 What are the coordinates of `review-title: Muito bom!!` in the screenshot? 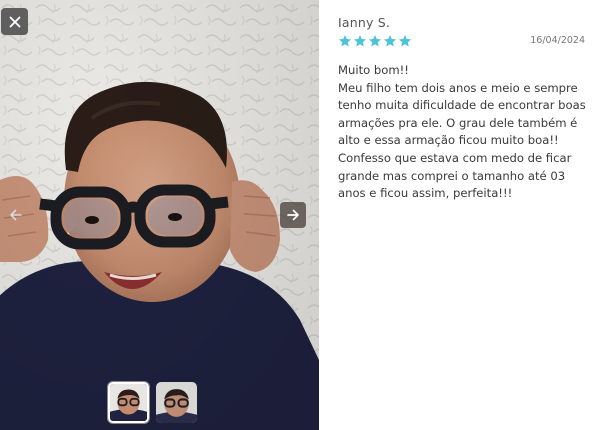 It's located at (373, 70).